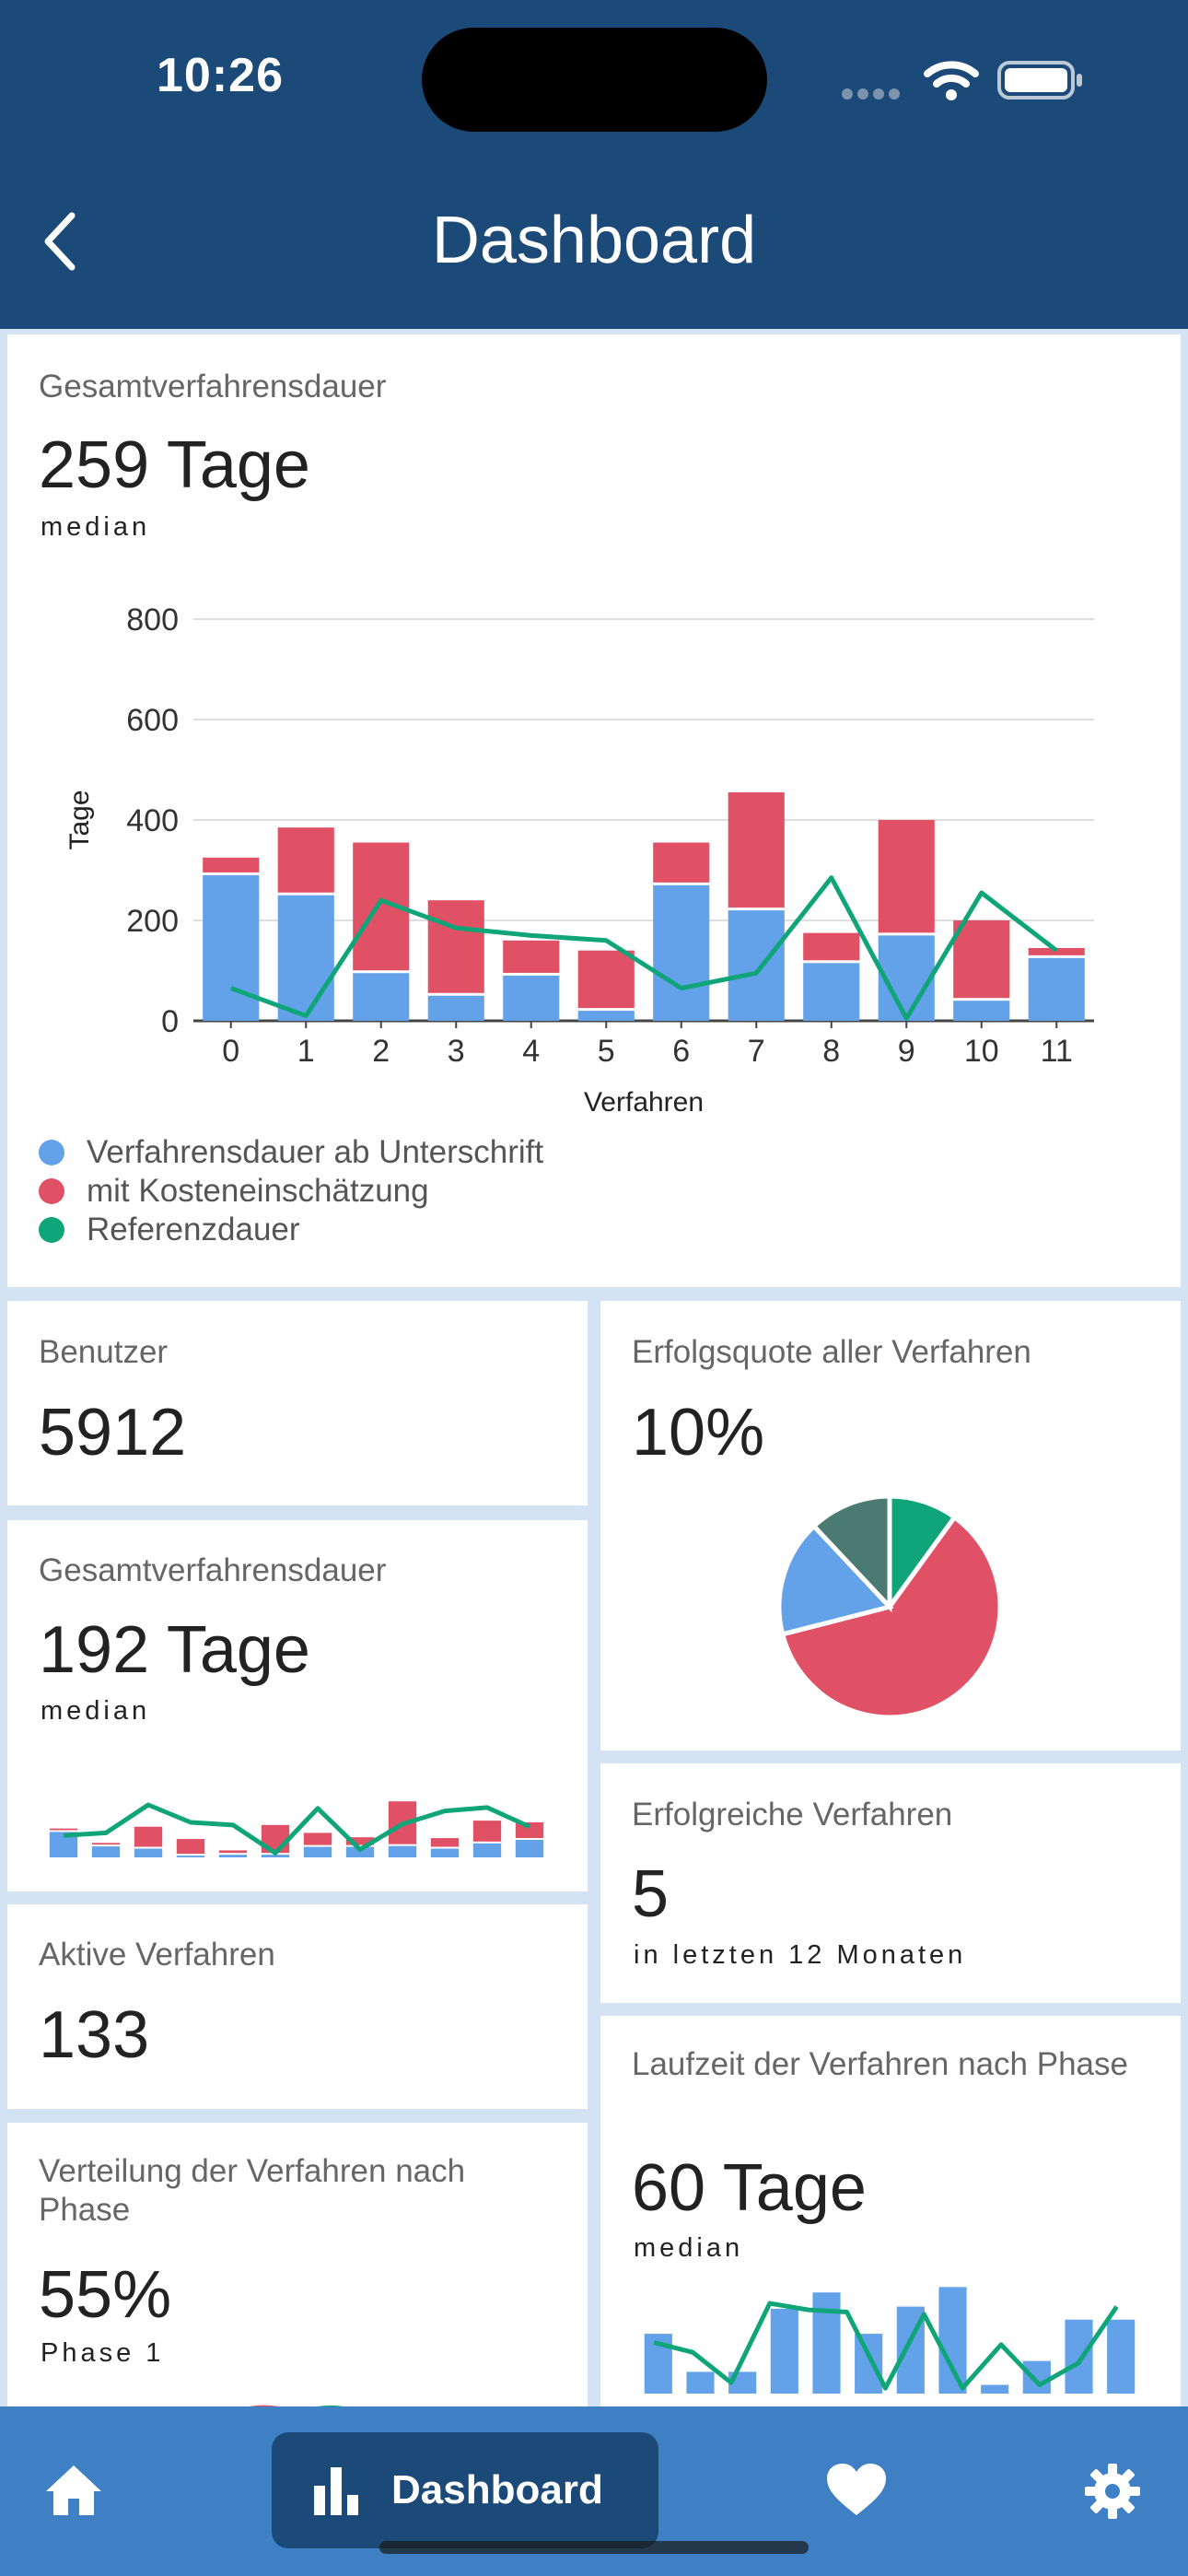 The image size is (1188, 2576). Describe the element at coordinates (456, 1051) in the screenshot. I see `x-tick-label: 3` at that location.